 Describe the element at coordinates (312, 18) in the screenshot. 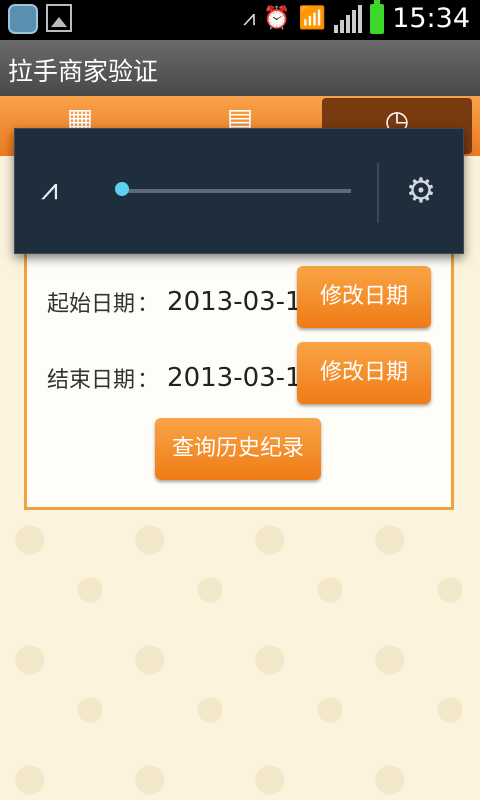

I see `wifi-icon: 📶` at that location.